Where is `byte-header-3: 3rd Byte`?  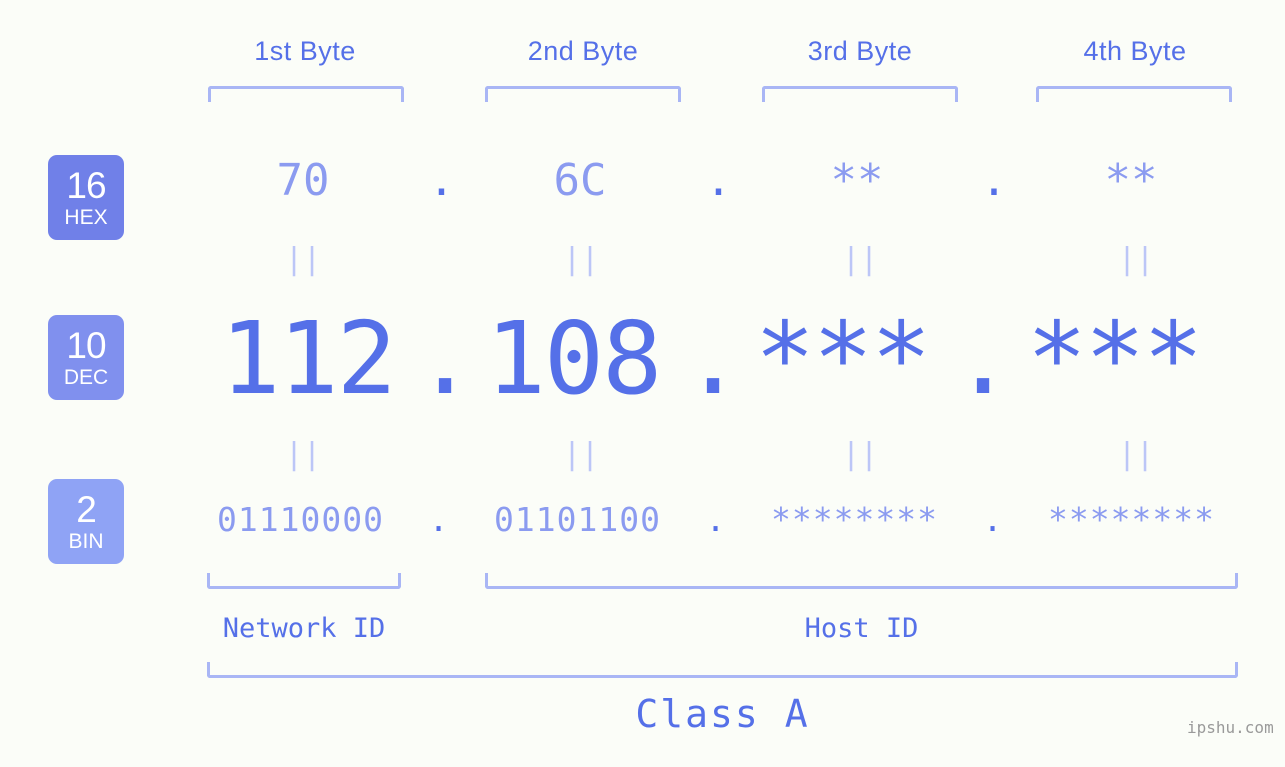
byte-header-3: 3rd Byte is located at coordinates (860, 51).